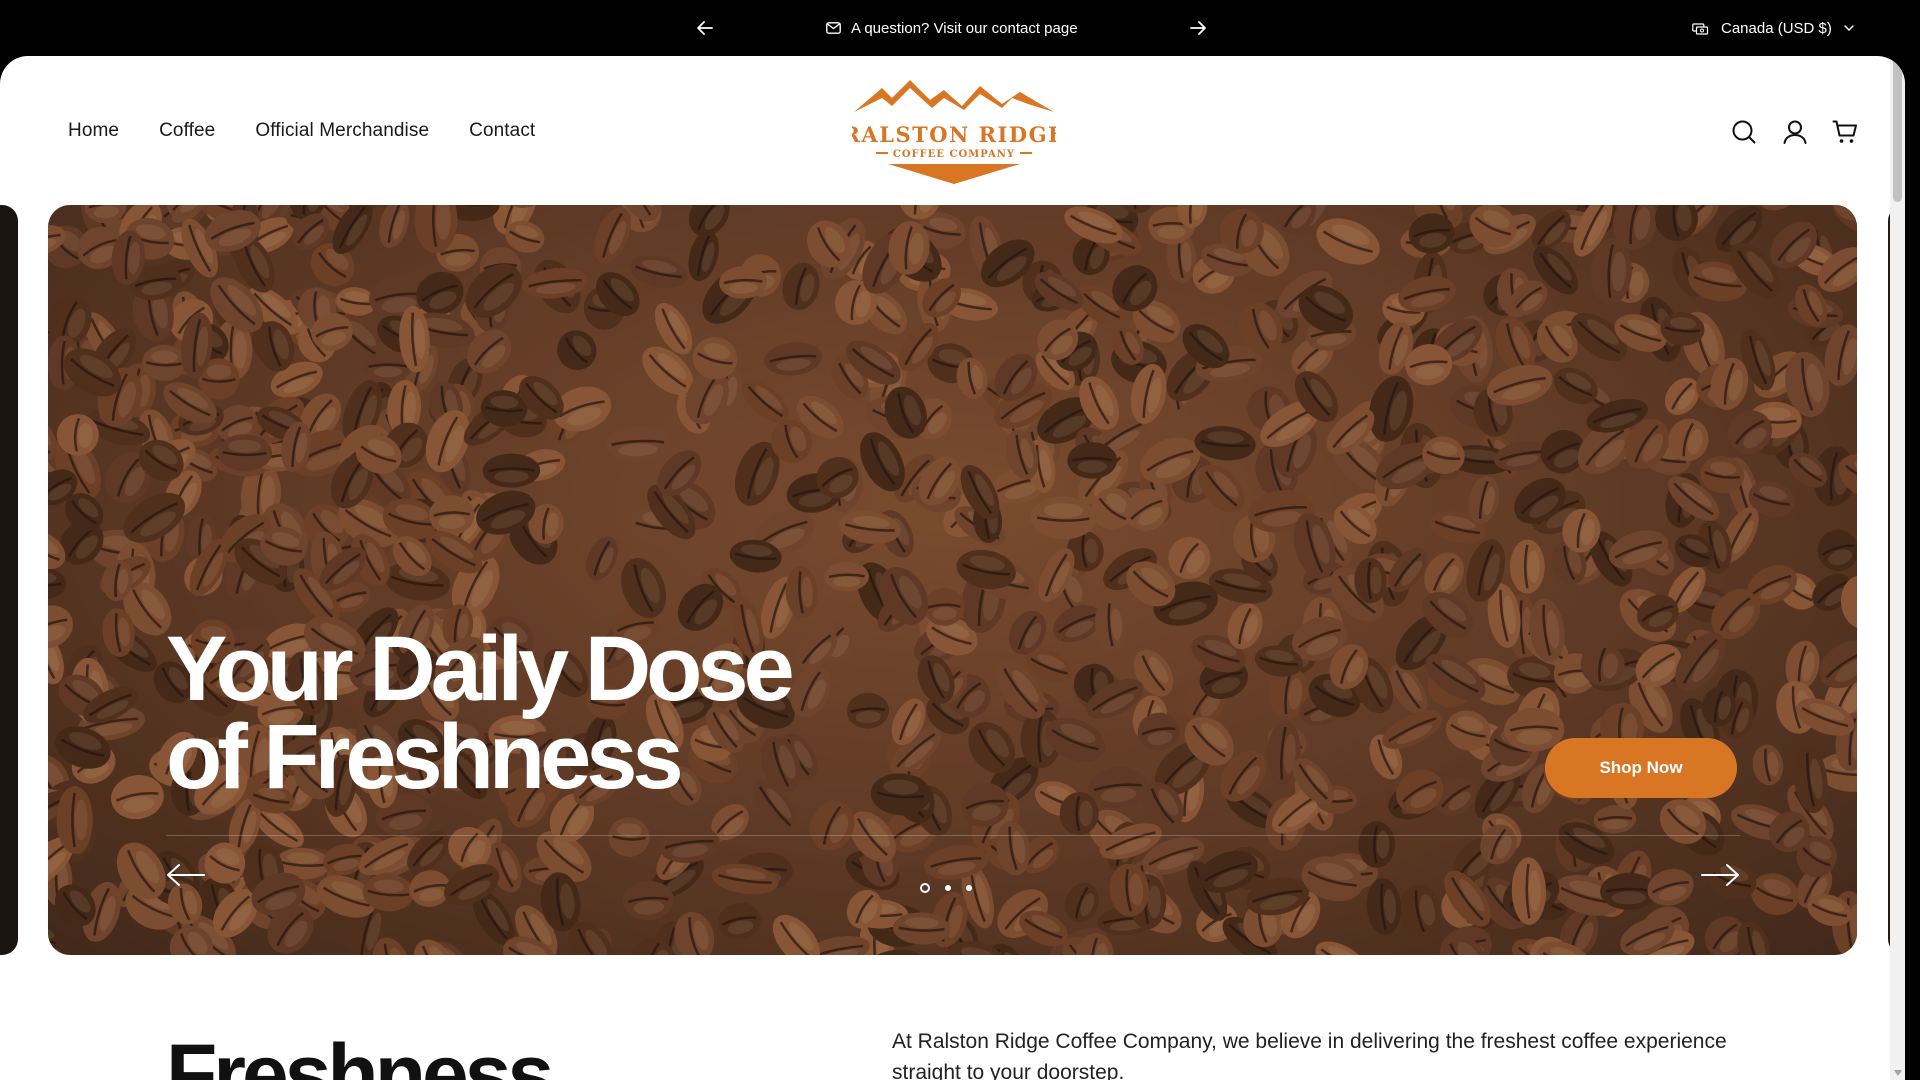  What do you see at coordinates (502, 131) in the screenshot?
I see `nav-contact: Contact` at bounding box center [502, 131].